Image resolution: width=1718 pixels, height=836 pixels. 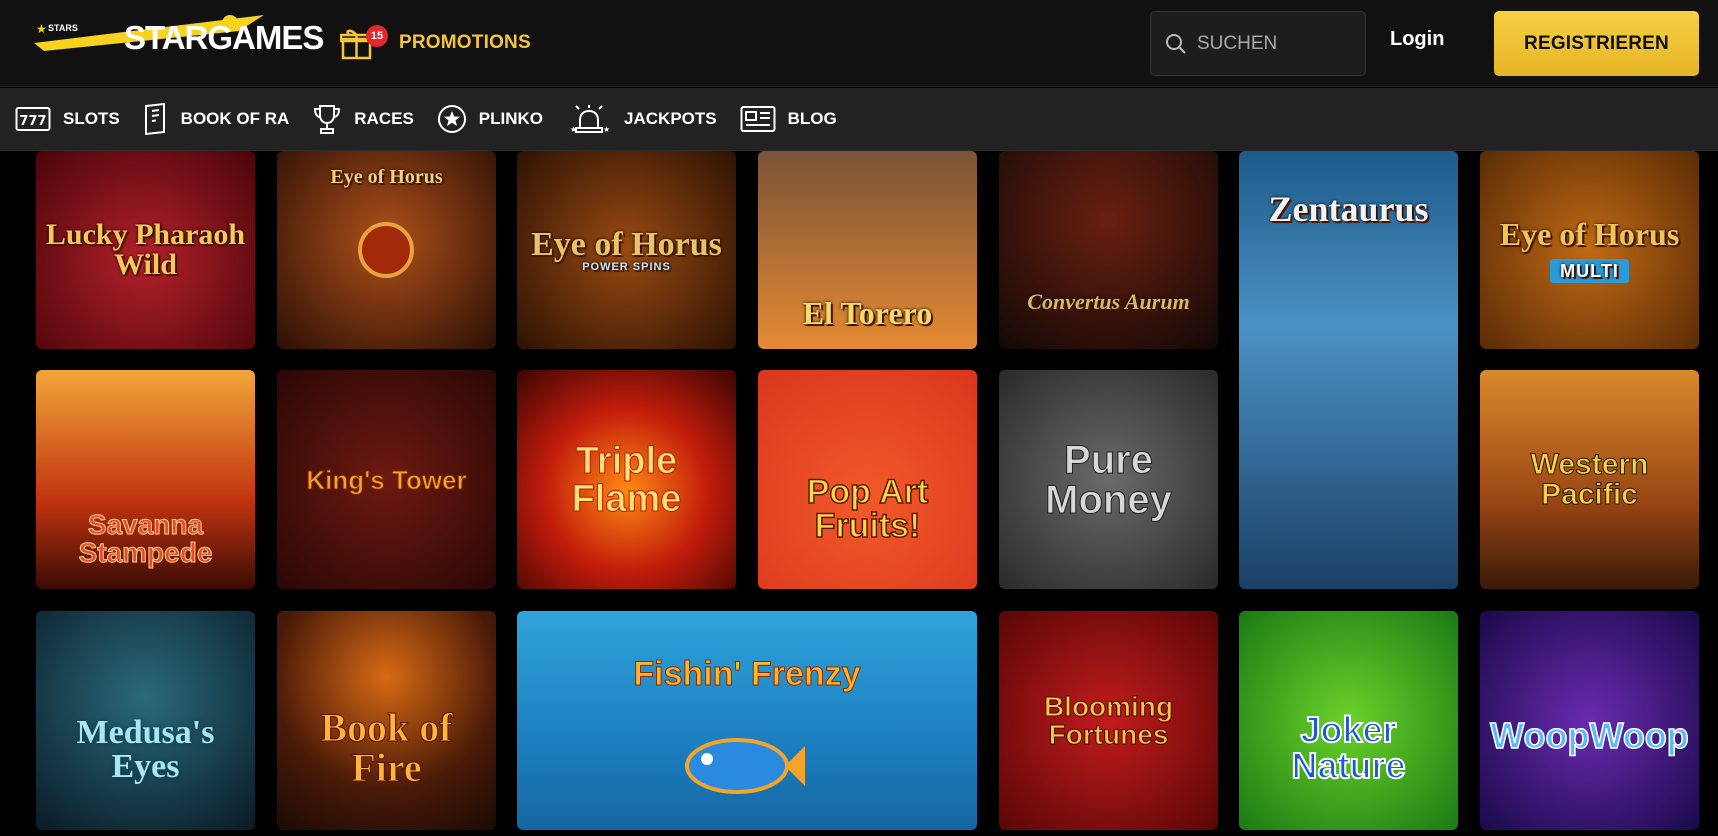 I want to click on game-title: Zentaurus, so click(x=1348, y=209).